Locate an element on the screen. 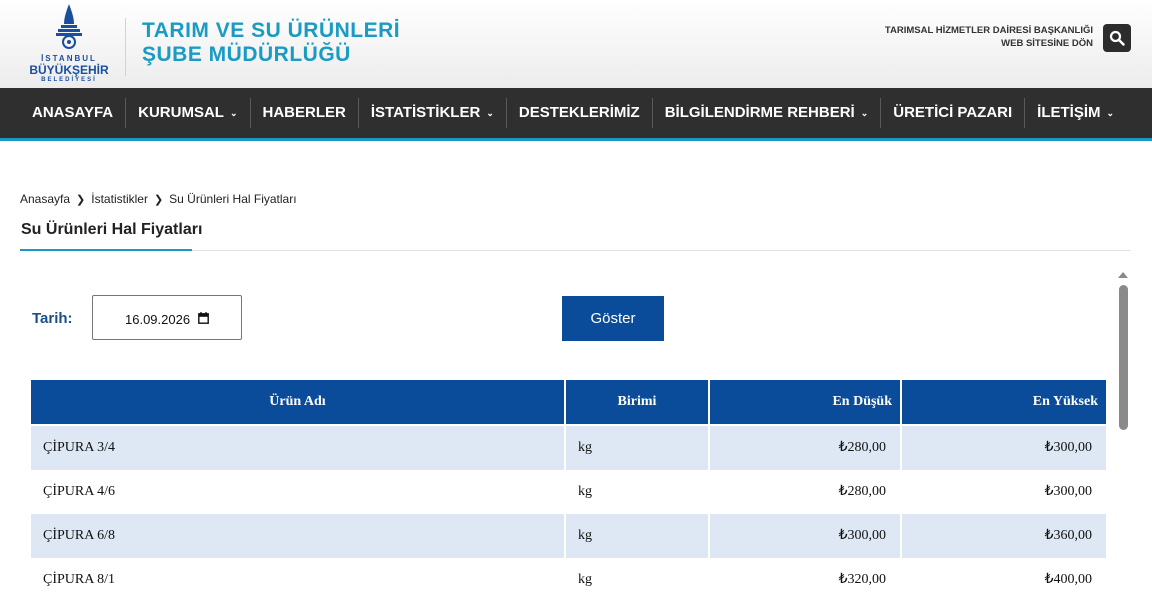 The image size is (1152, 603). page-title: Su Ürünleri Hal Fiyatları is located at coordinates (112, 229).